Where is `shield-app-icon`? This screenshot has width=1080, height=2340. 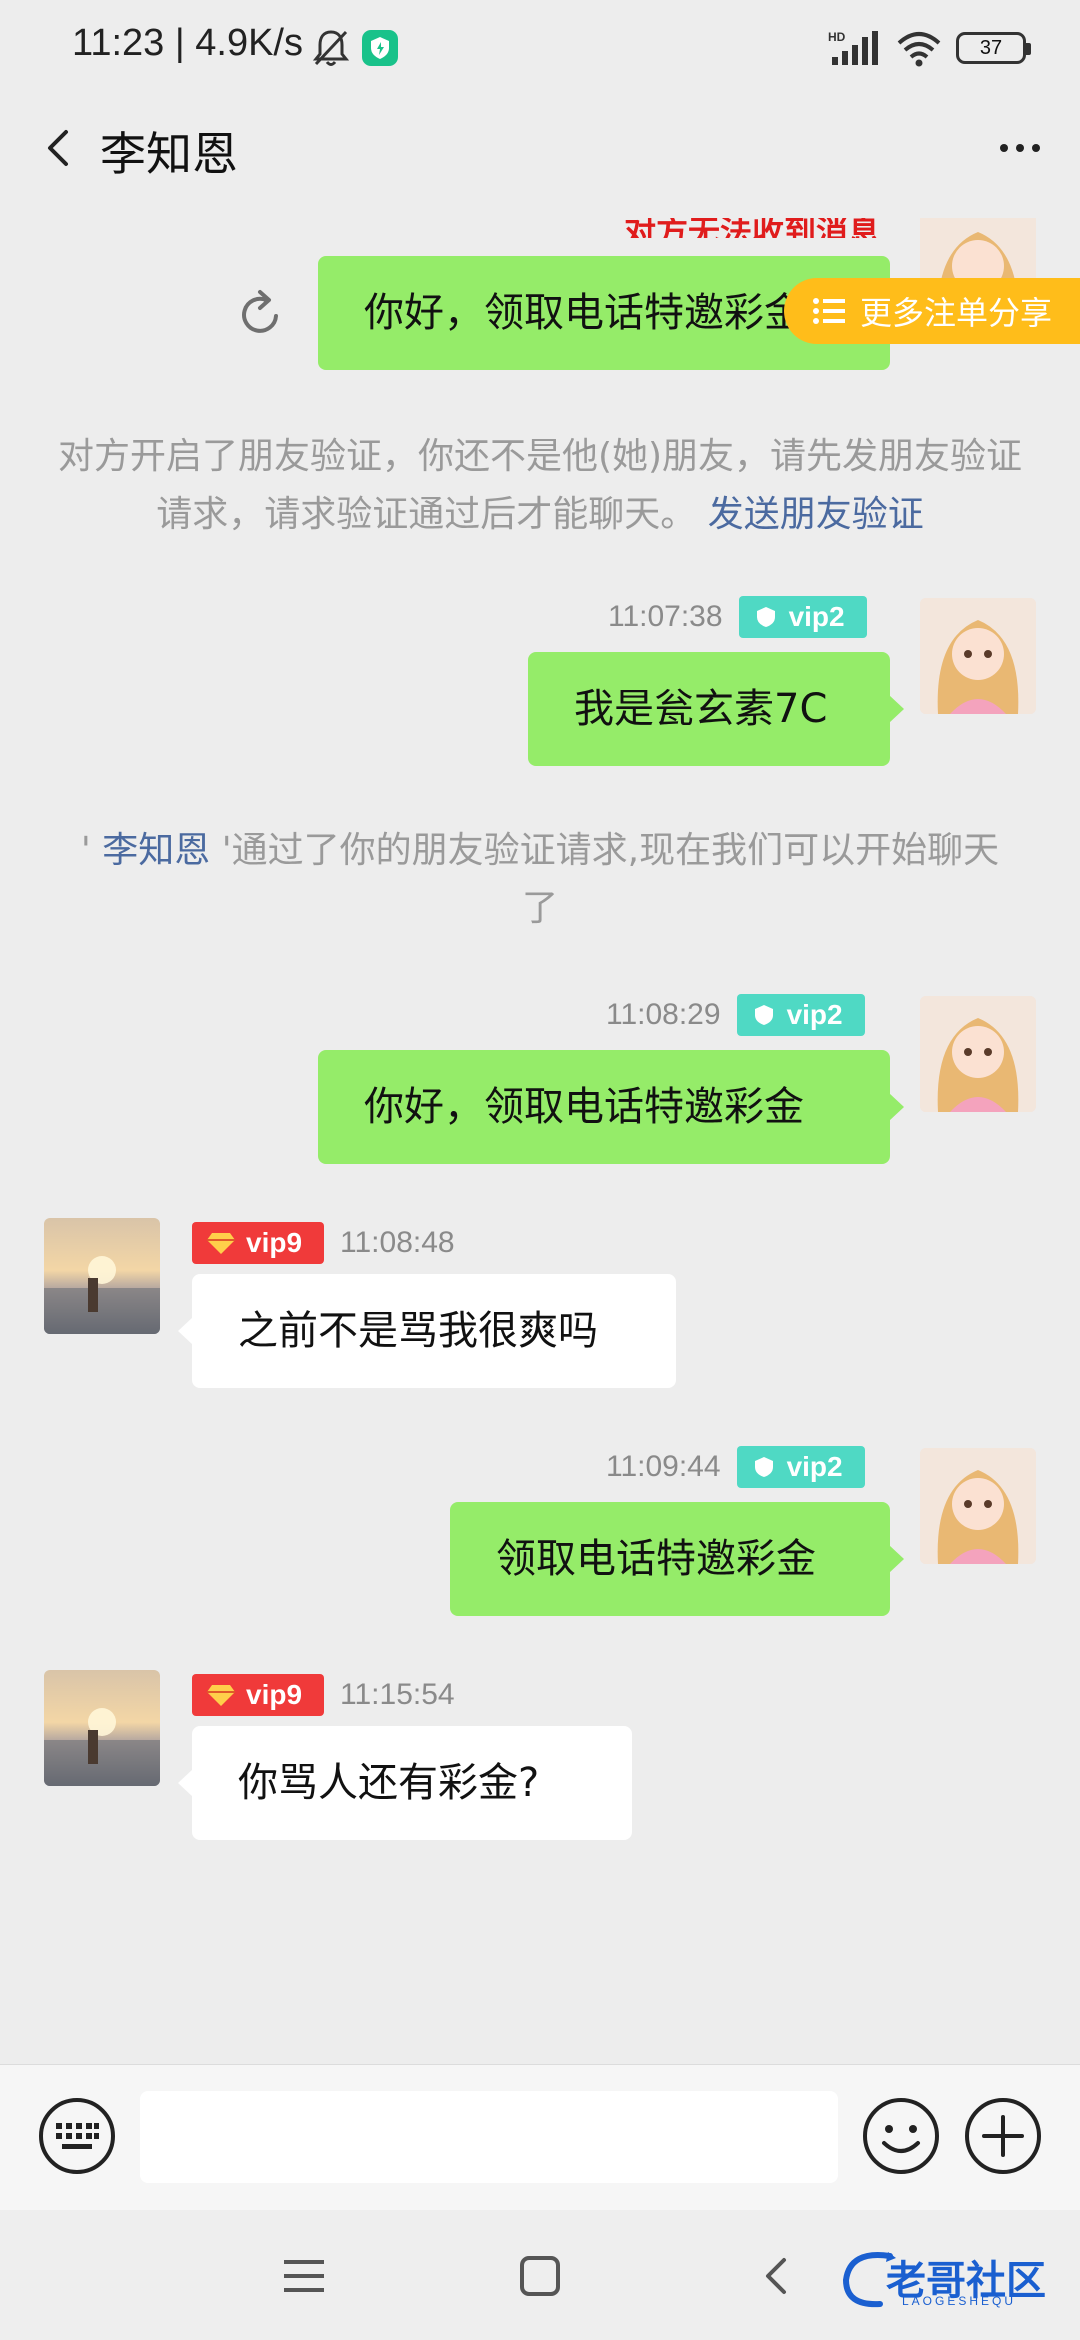 shield-app-icon is located at coordinates (380, 48).